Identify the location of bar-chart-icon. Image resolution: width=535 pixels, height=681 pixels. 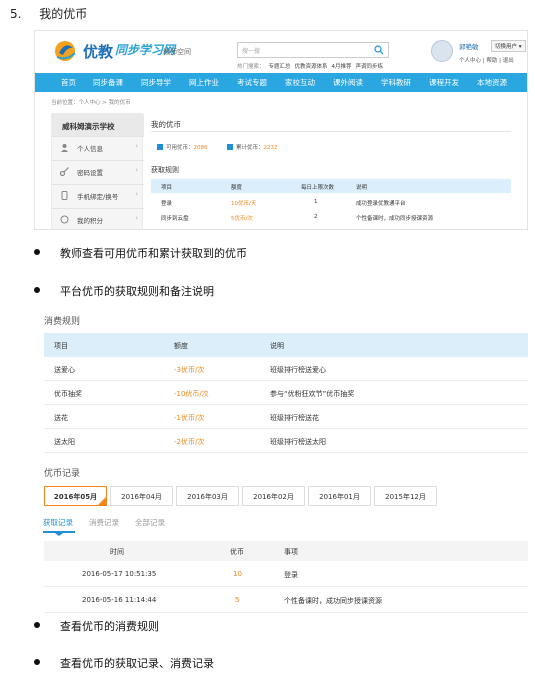
(230, 147).